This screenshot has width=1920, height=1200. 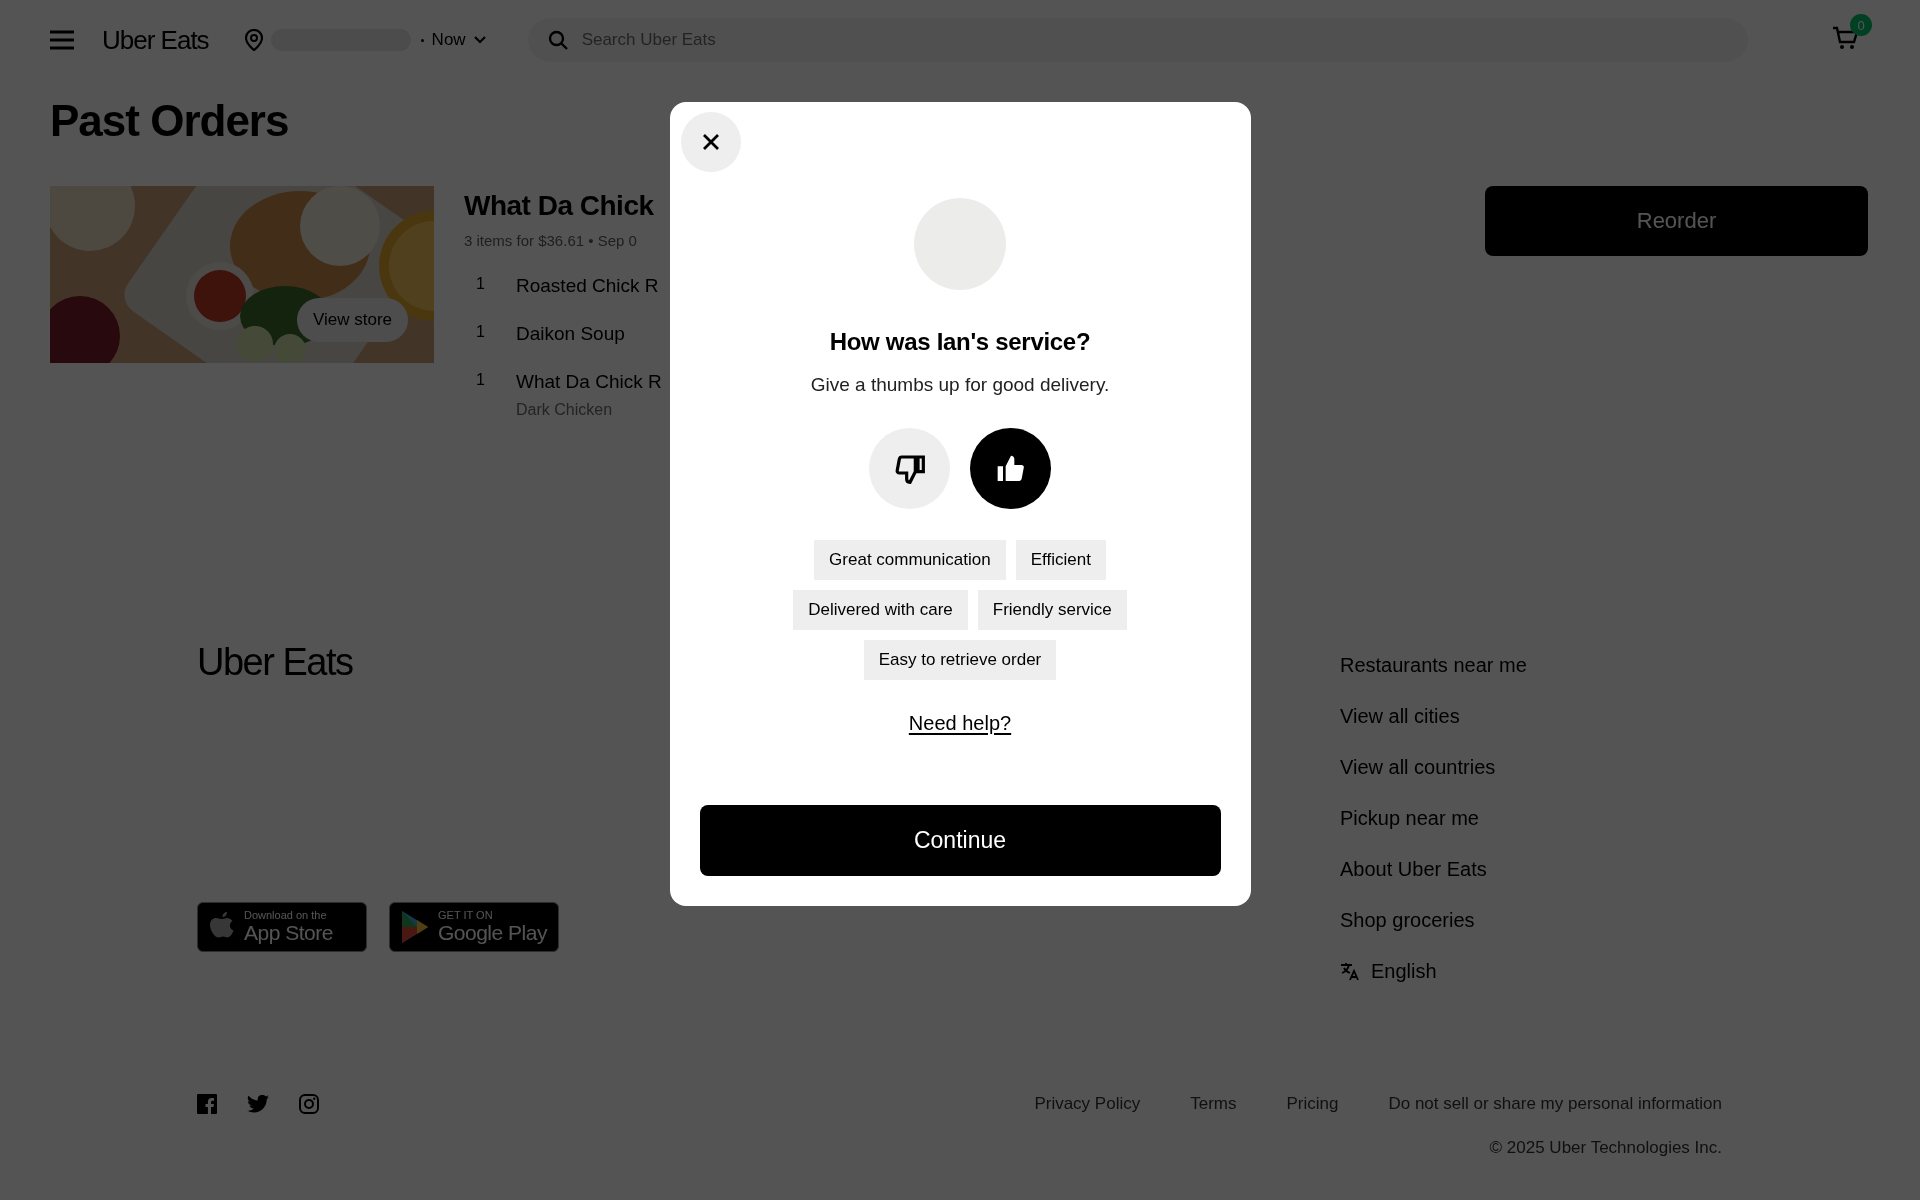 I want to click on play-triangle-icon, so click(x=415, y=927).